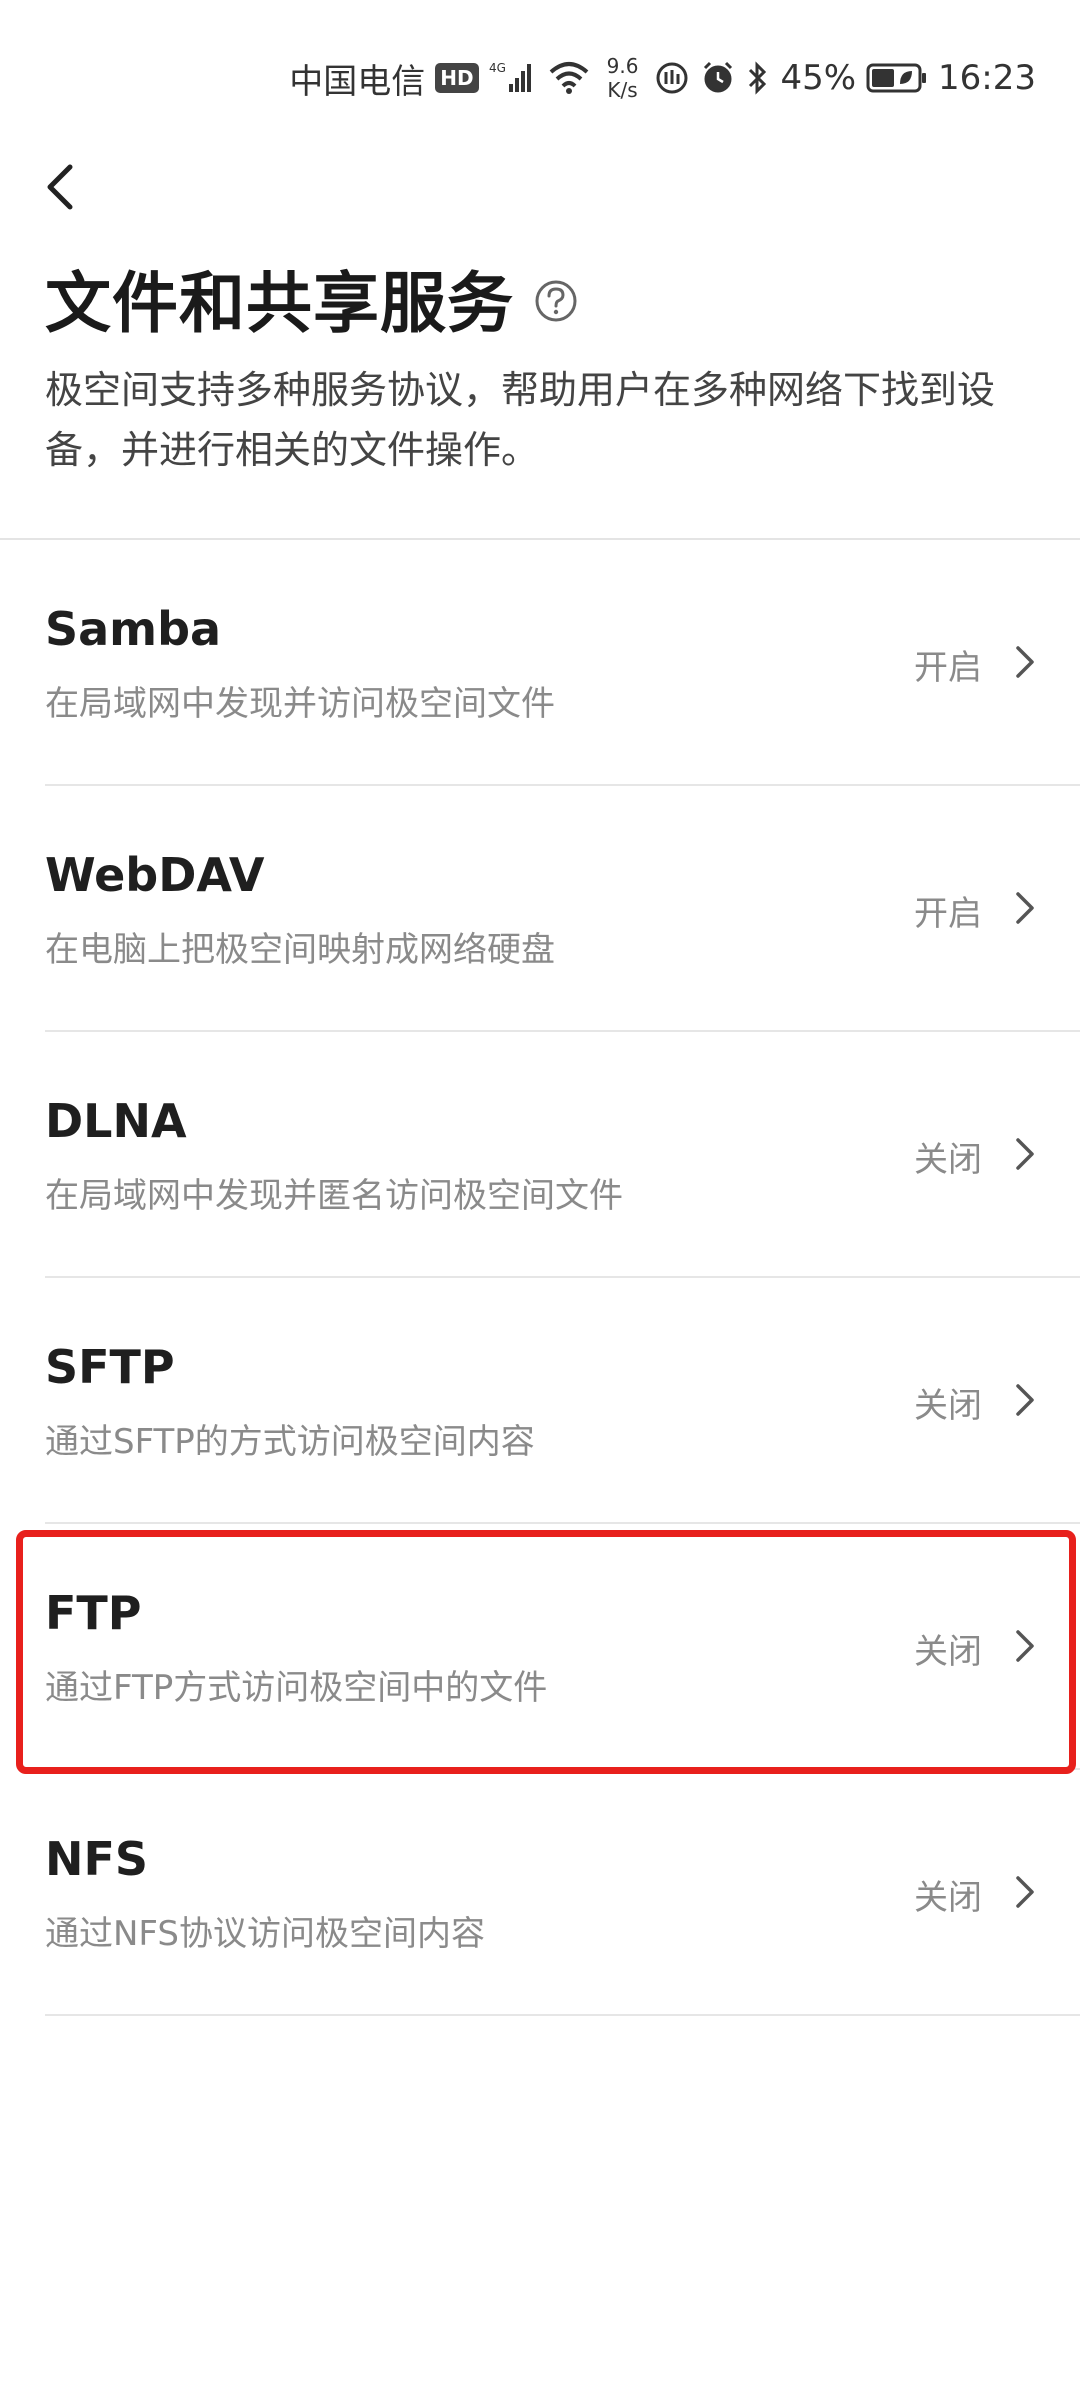  Describe the element at coordinates (569, 78) in the screenshot. I see `wifi-icon` at that location.